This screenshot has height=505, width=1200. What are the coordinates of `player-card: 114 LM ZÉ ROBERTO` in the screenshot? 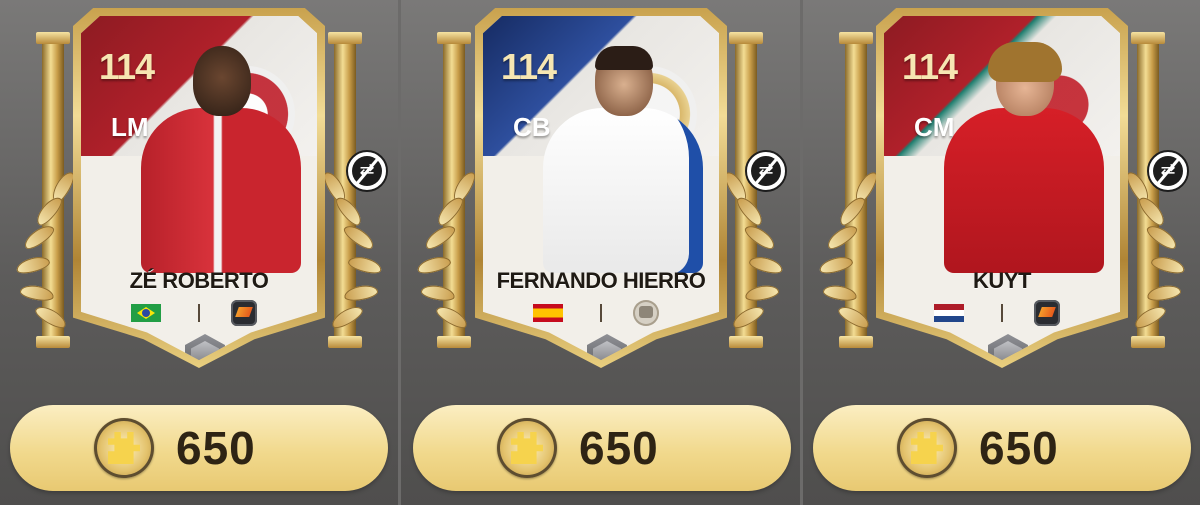 It's located at (199, 188).